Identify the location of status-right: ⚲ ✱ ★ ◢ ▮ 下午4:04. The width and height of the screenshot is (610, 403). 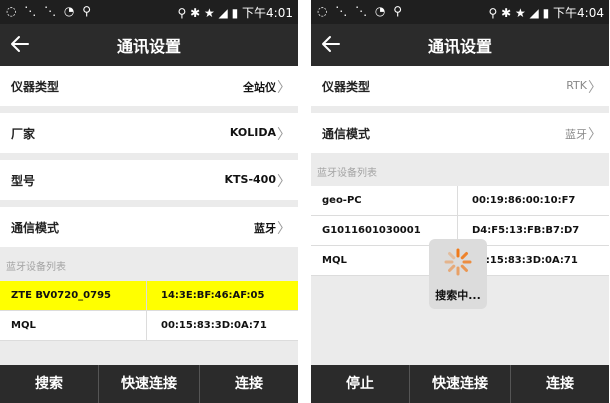
(546, 12).